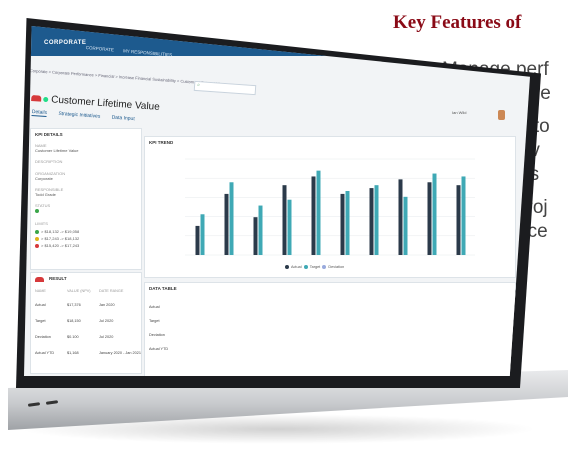 Image resolution: width=581 pixels, height=463 pixels. What do you see at coordinates (225, 88) in the screenshot?
I see `search-input: ⌕` at bounding box center [225, 88].